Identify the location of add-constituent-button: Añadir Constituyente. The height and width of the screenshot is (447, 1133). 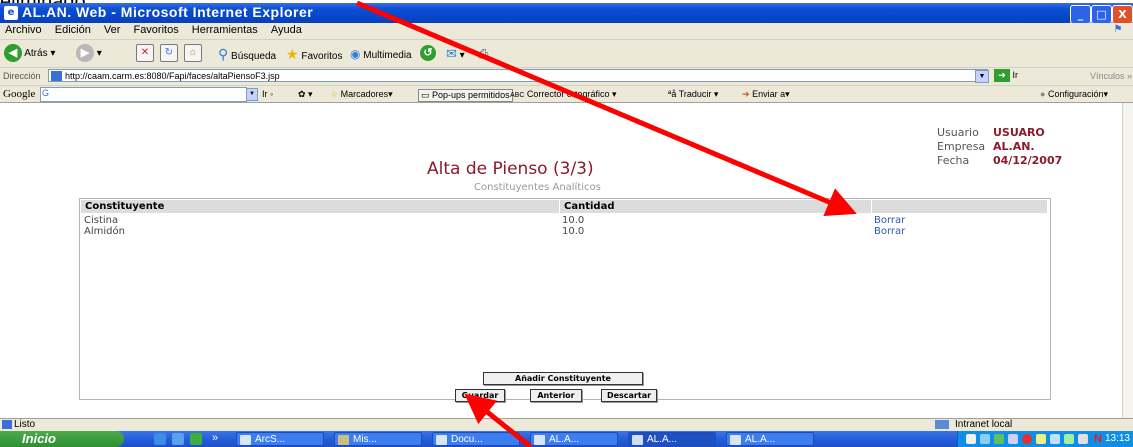
(563, 378).